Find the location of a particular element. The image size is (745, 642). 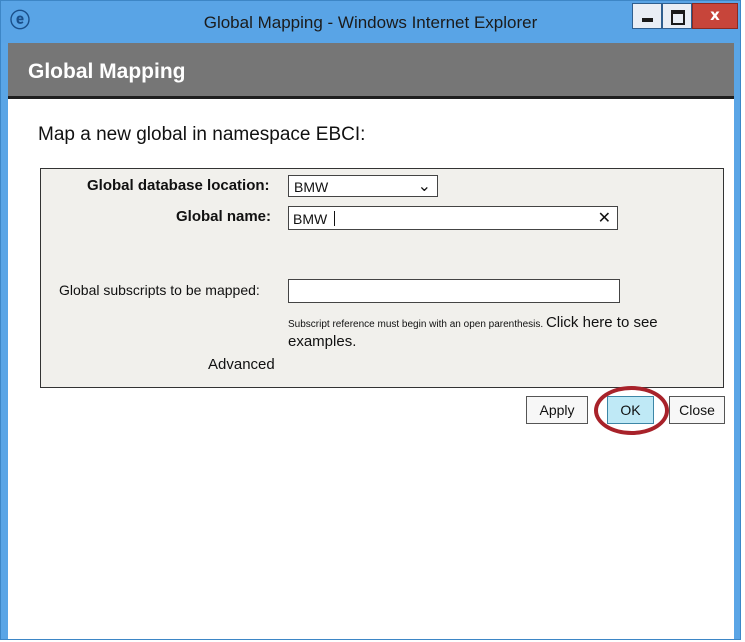

global-name-input: BMW ✕ is located at coordinates (453, 218).